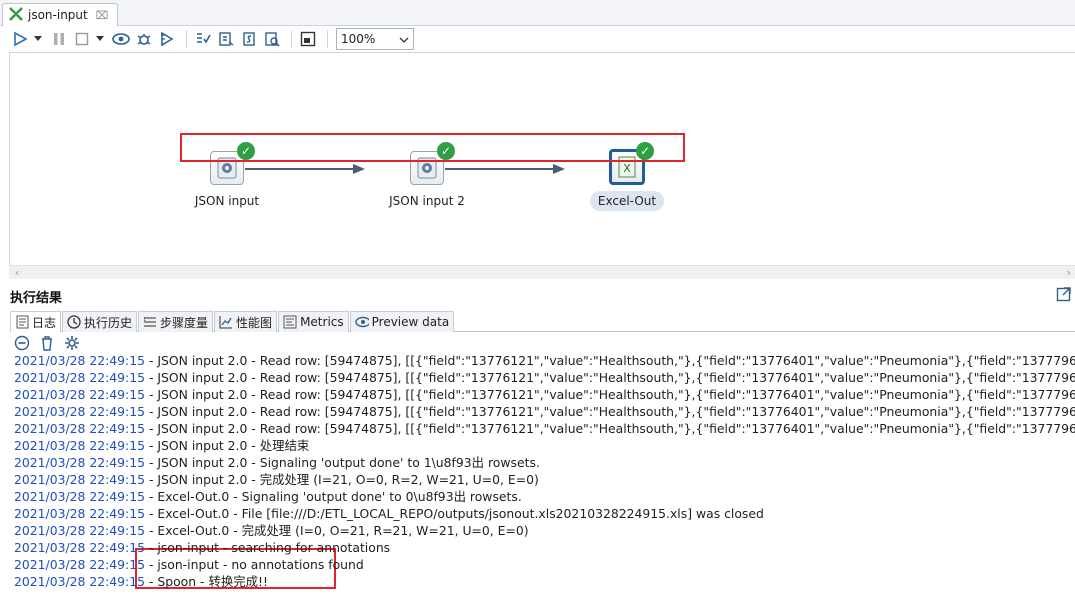 The width and height of the screenshot is (1075, 599). Describe the element at coordinates (100, 39) in the screenshot. I see `stop-dropdown-icon` at that location.